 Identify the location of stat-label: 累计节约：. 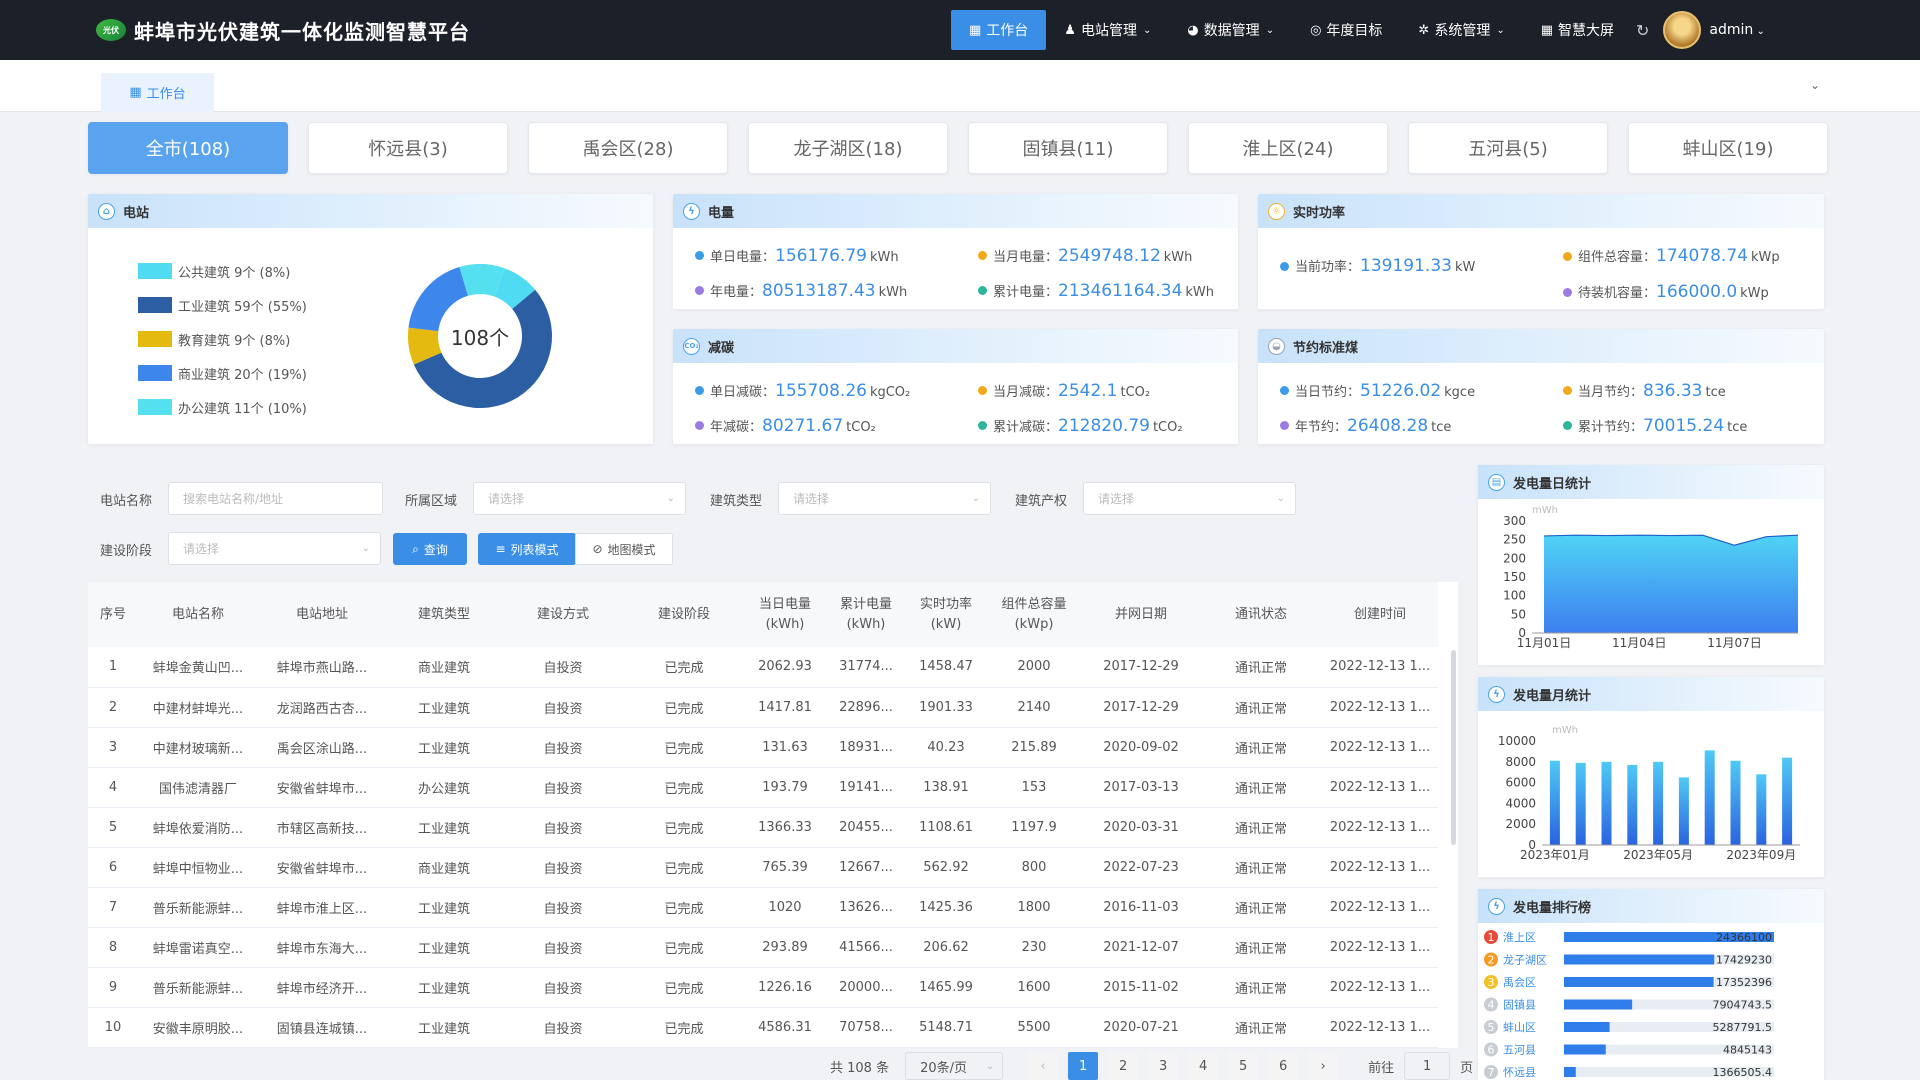
(1611, 427).